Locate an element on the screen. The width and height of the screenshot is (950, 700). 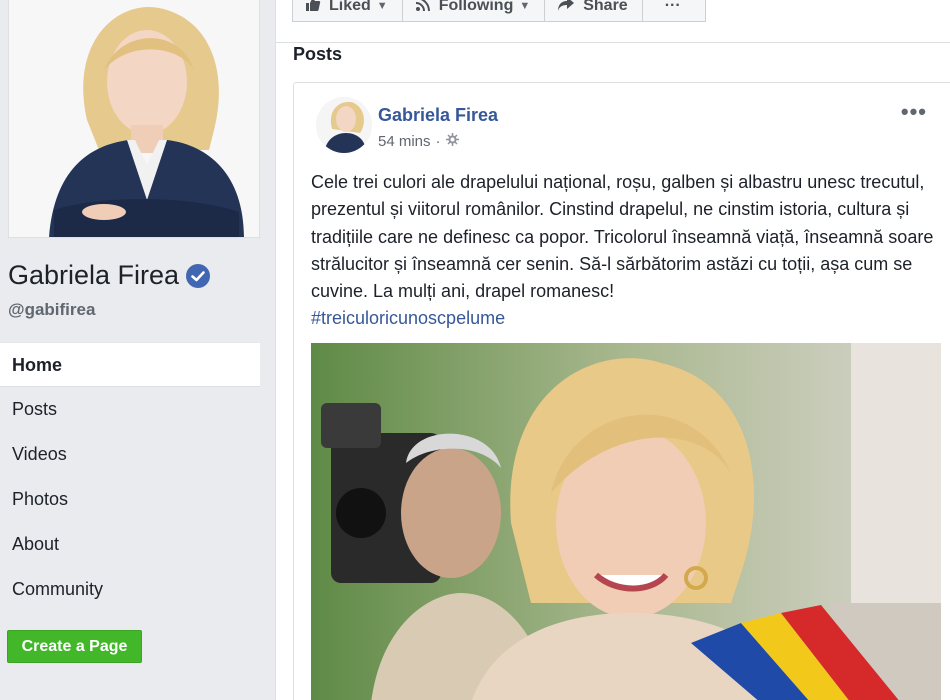
nav-item-posts: Posts is located at coordinates (130, 409).